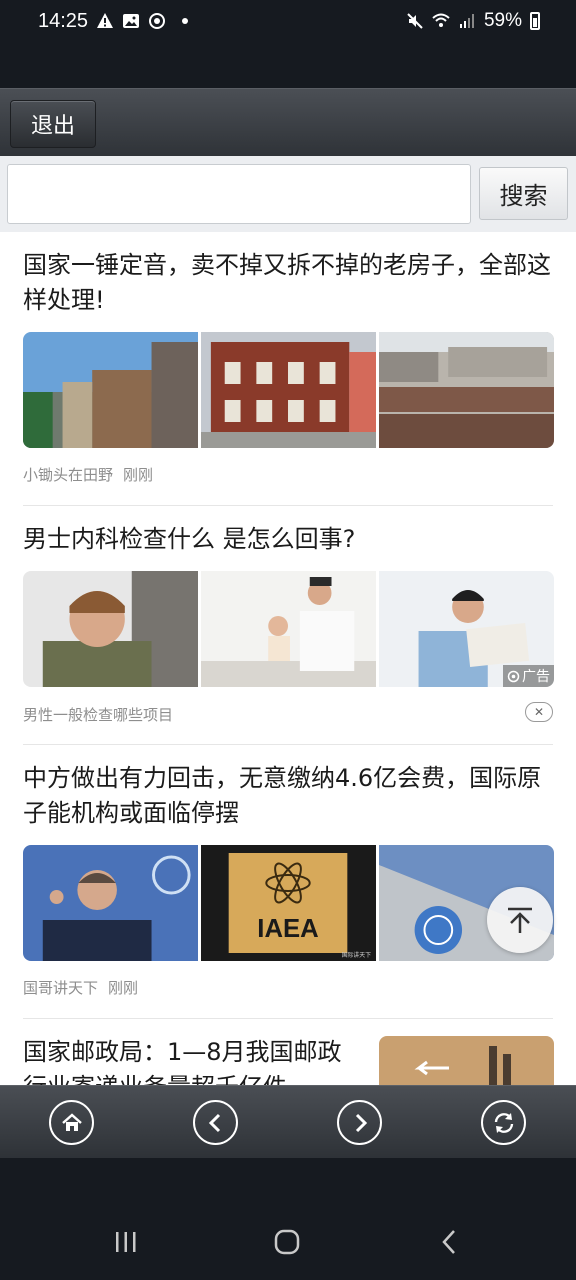  I want to click on news-title: 国家一锤定音，卖不掉又拆不掉的老房子，全部这样处理!, so click(288, 283).